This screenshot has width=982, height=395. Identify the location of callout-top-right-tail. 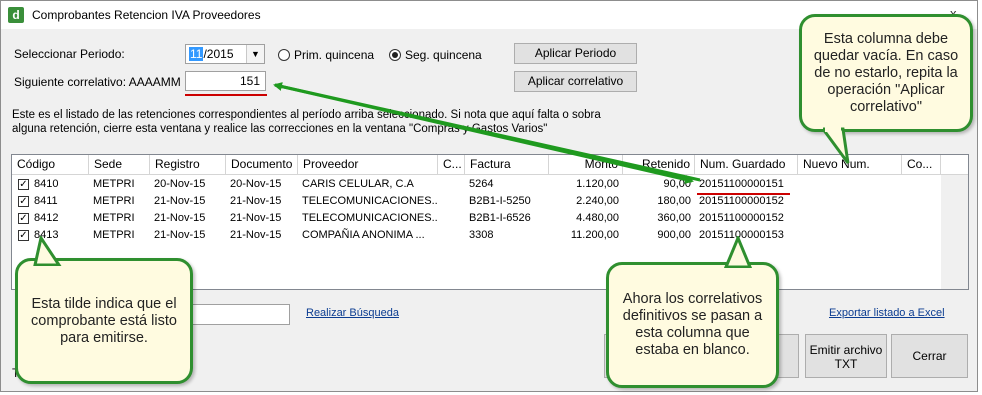
(836, 145).